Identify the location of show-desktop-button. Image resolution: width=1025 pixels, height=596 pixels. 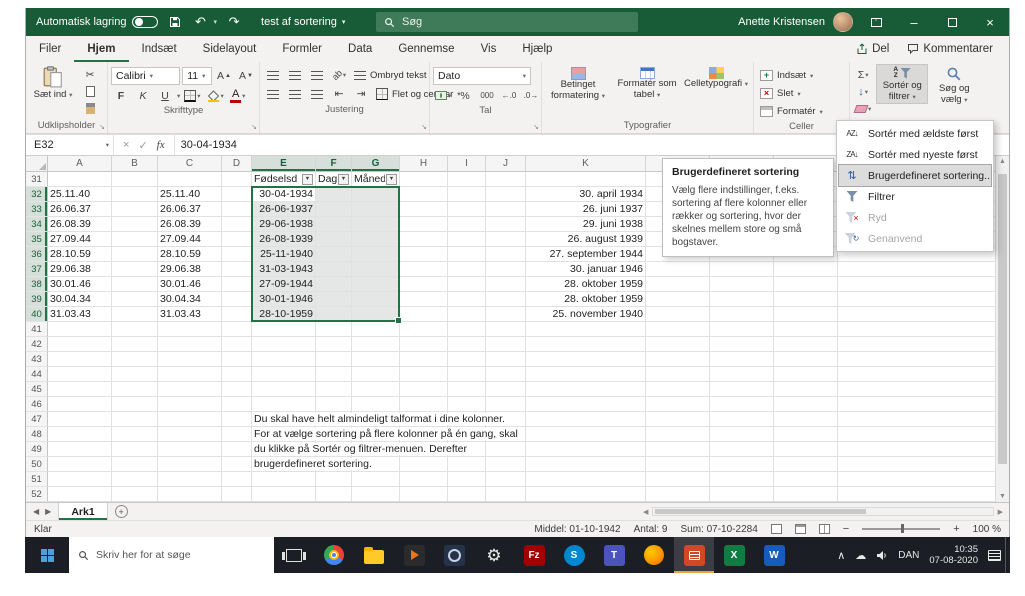
(1007, 555).